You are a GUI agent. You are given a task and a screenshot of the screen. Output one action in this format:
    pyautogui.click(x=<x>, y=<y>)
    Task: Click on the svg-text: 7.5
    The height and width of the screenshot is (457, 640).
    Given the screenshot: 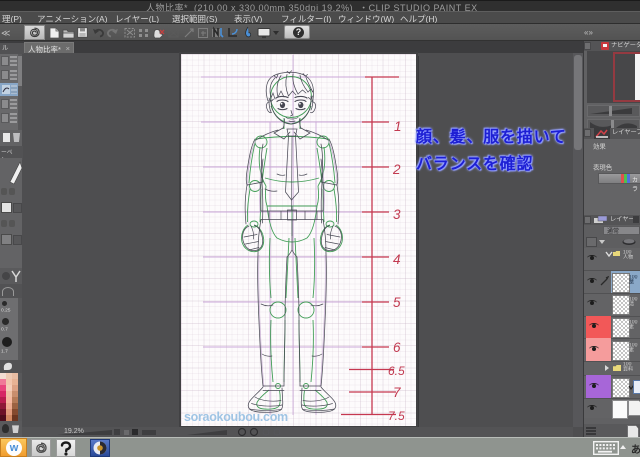 What is the action you would take?
    pyautogui.click(x=396, y=416)
    